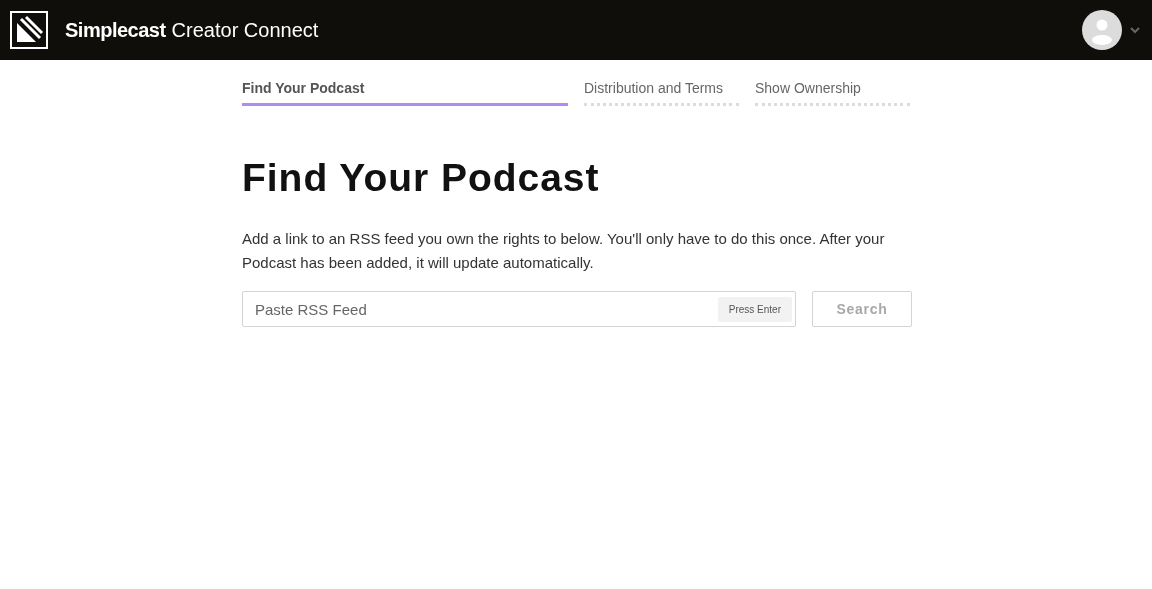 This screenshot has height=589, width=1152. What do you see at coordinates (1102, 30) in the screenshot?
I see `avatar-icon` at bounding box center [1102, 30].